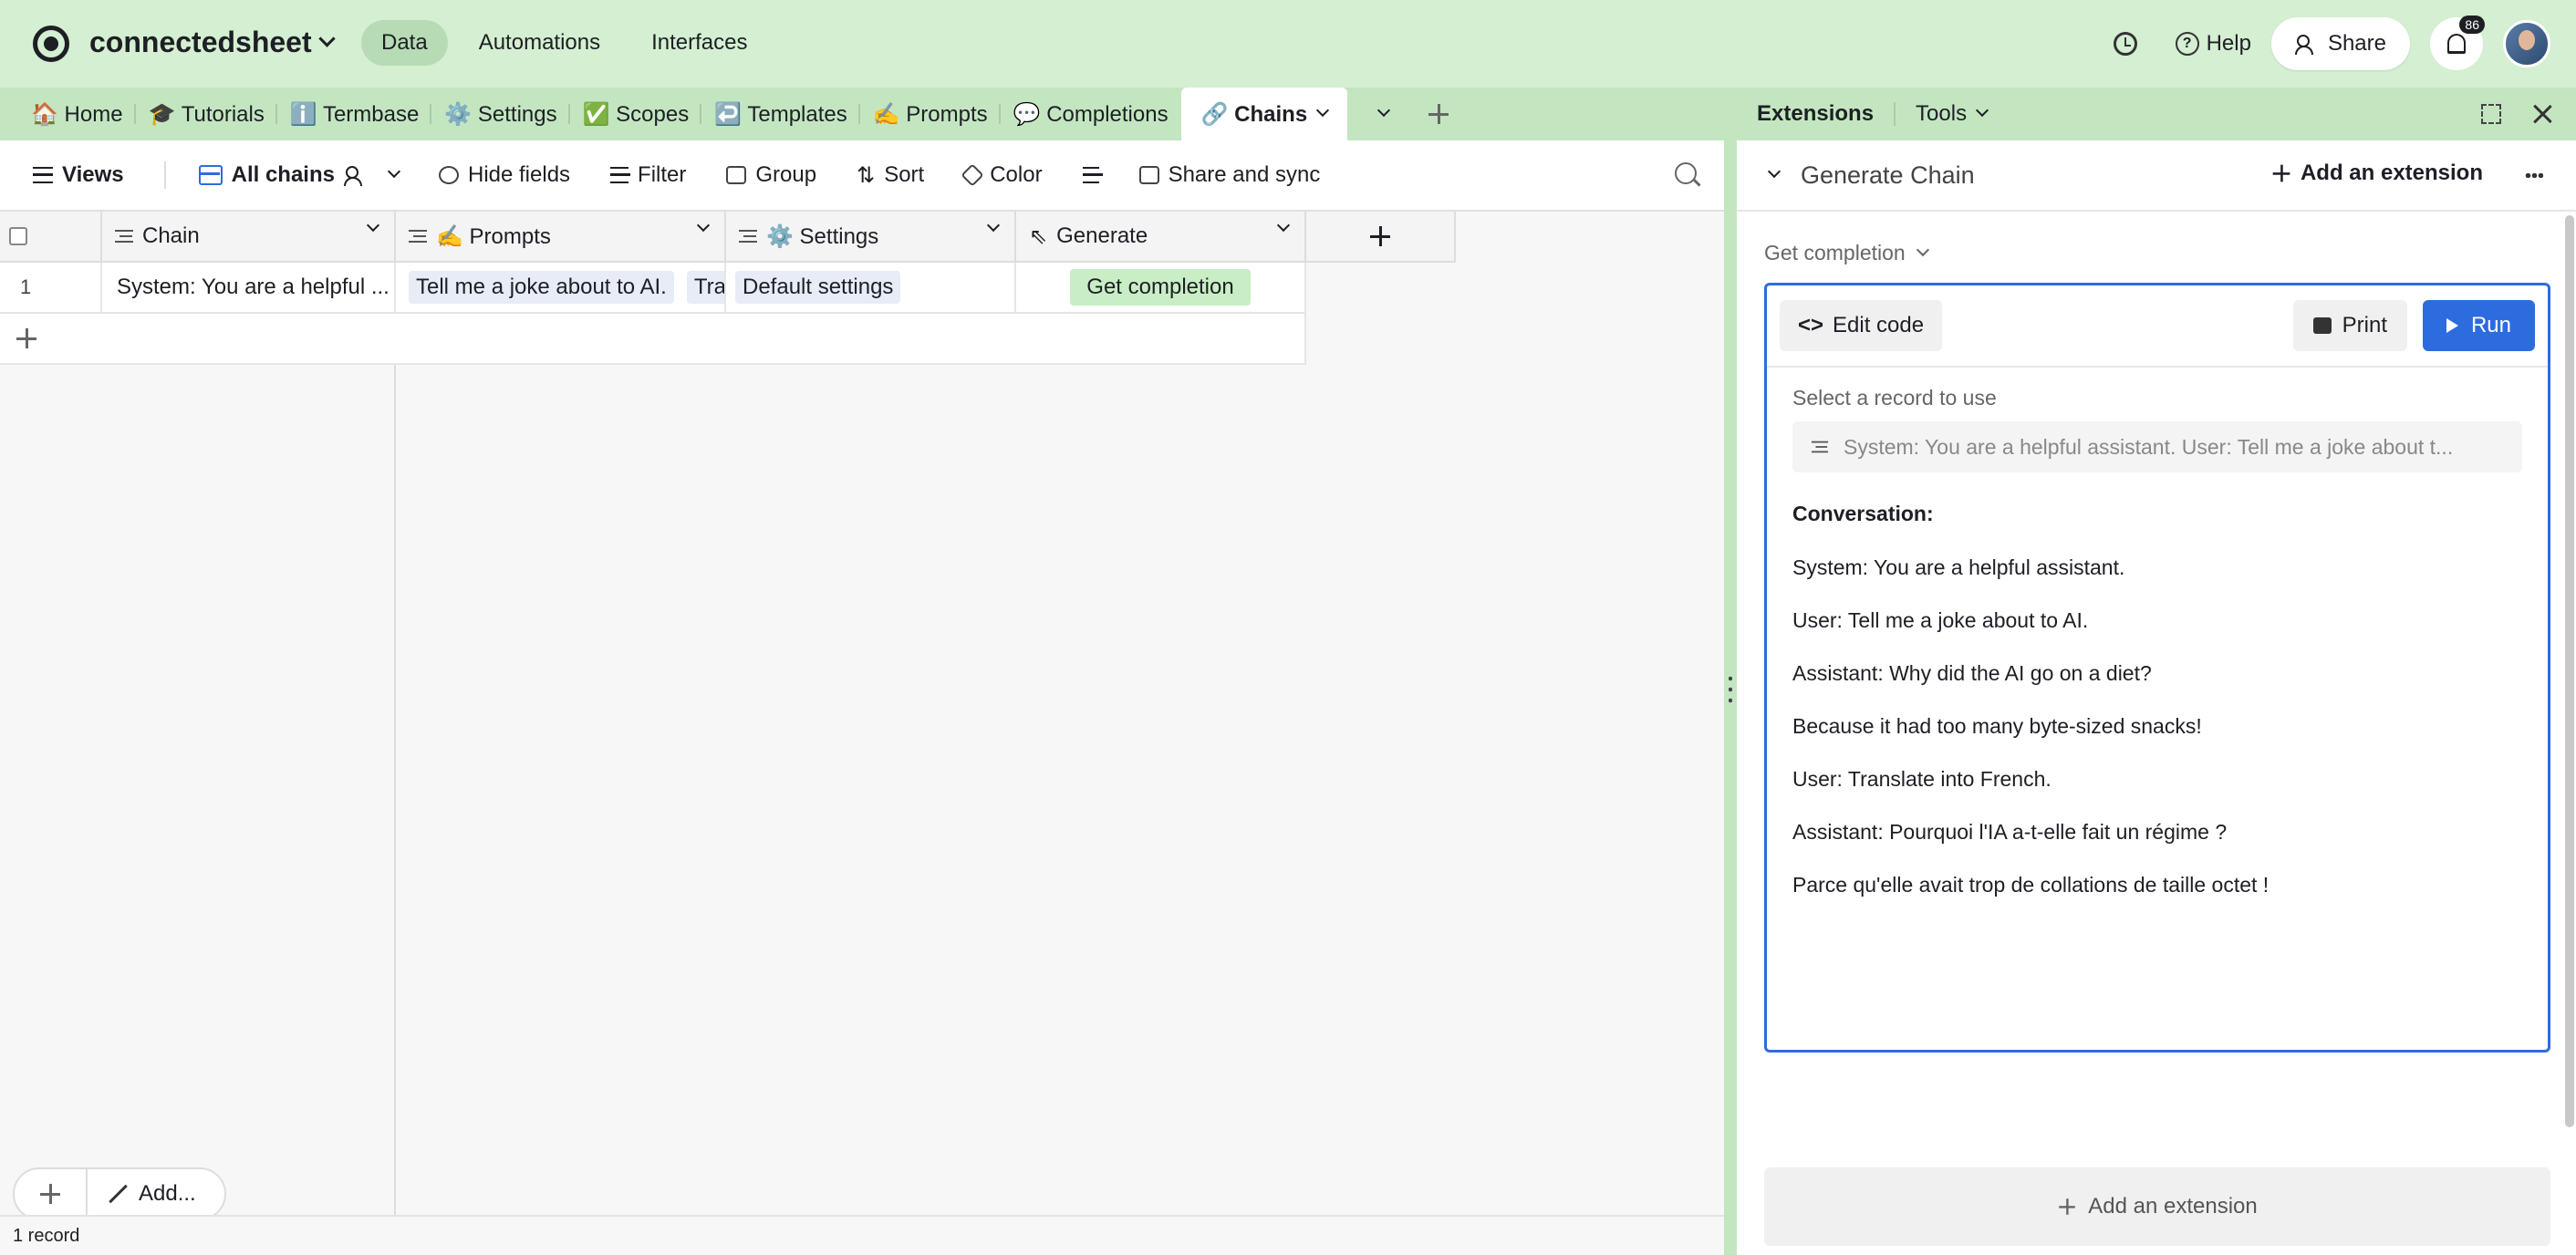  Describe the element at coordinates (404, 43) in the screenshot. I see `nav-data: Data` at that location.